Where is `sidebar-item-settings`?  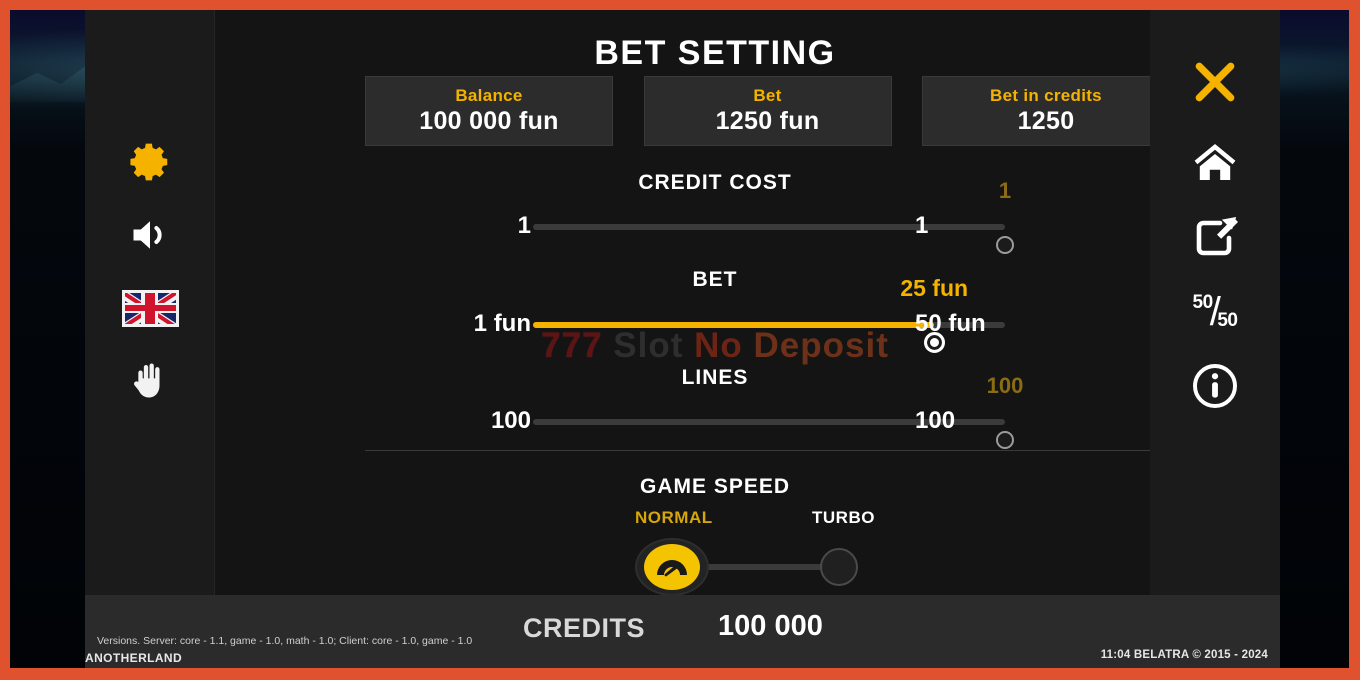
sidebar-item-settings is located at coordinates (150, 162).